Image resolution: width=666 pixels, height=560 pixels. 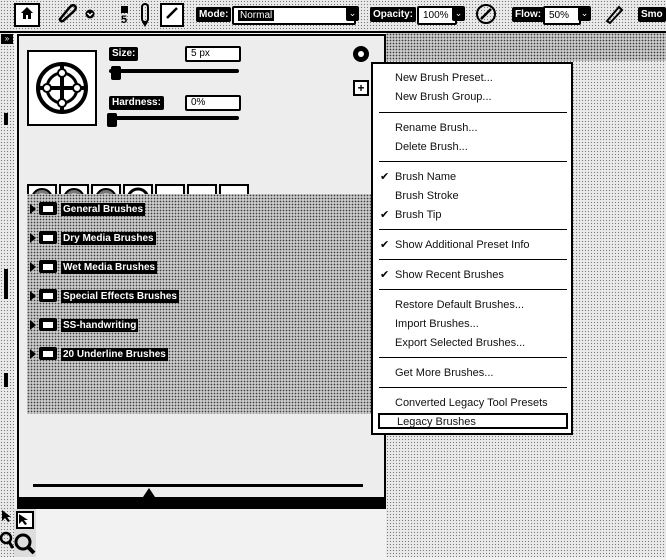 I want to click on panel-settings-button, so click(x=361, y=54).